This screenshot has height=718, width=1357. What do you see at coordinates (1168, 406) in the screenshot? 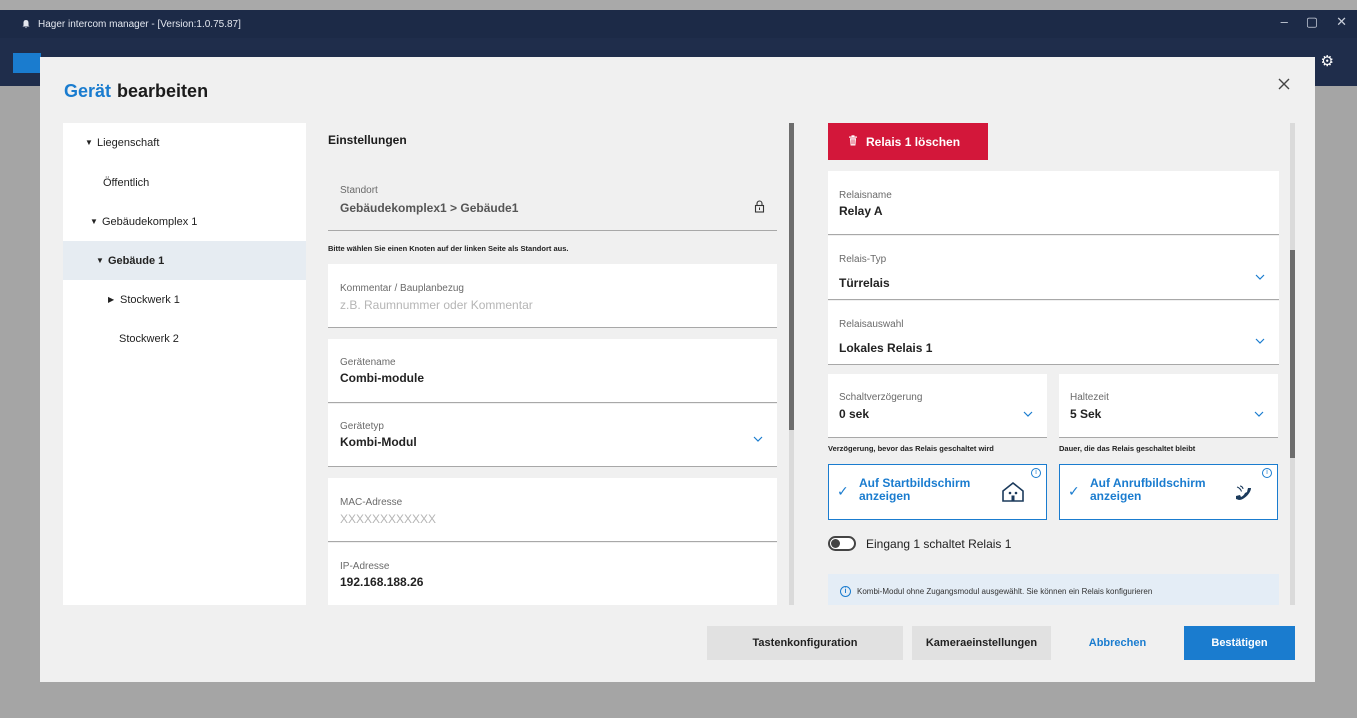
I see `hold-time-select: Haltezeit 5 Sek` at bounding box center [1168, 406].